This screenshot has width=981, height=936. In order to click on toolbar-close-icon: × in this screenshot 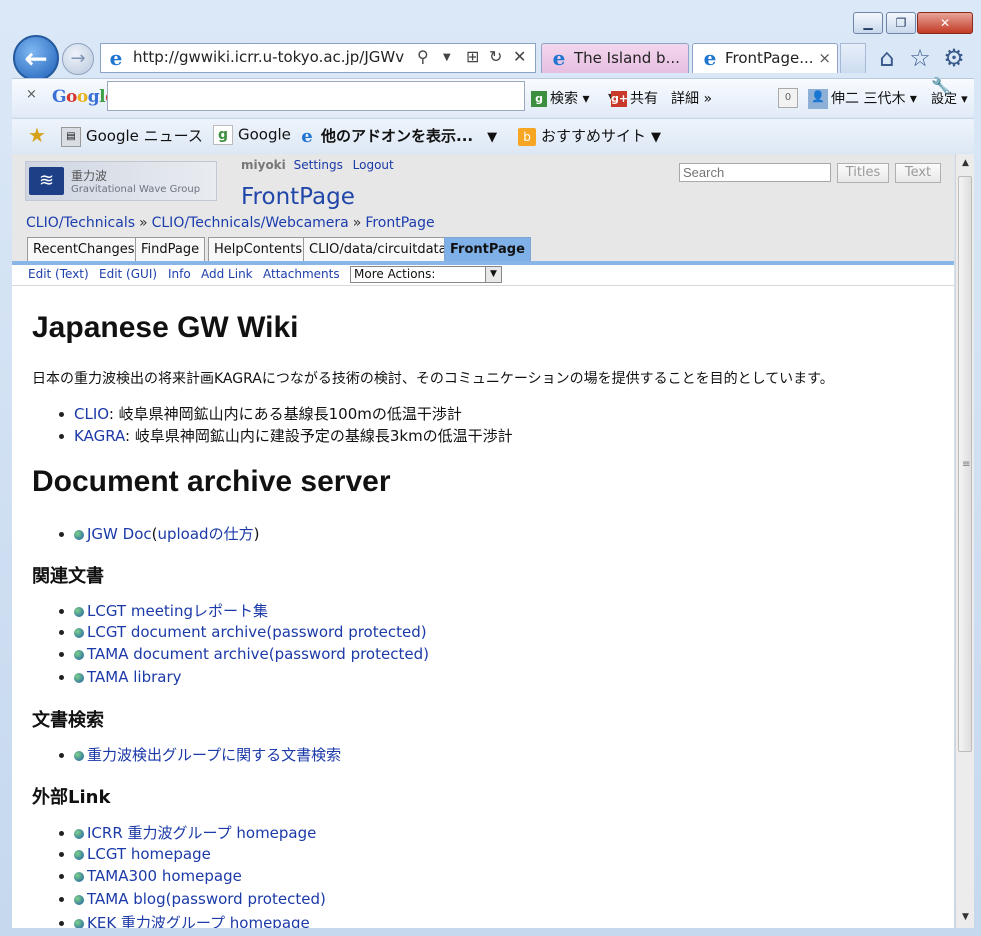, I will do `click(31, 94)`.